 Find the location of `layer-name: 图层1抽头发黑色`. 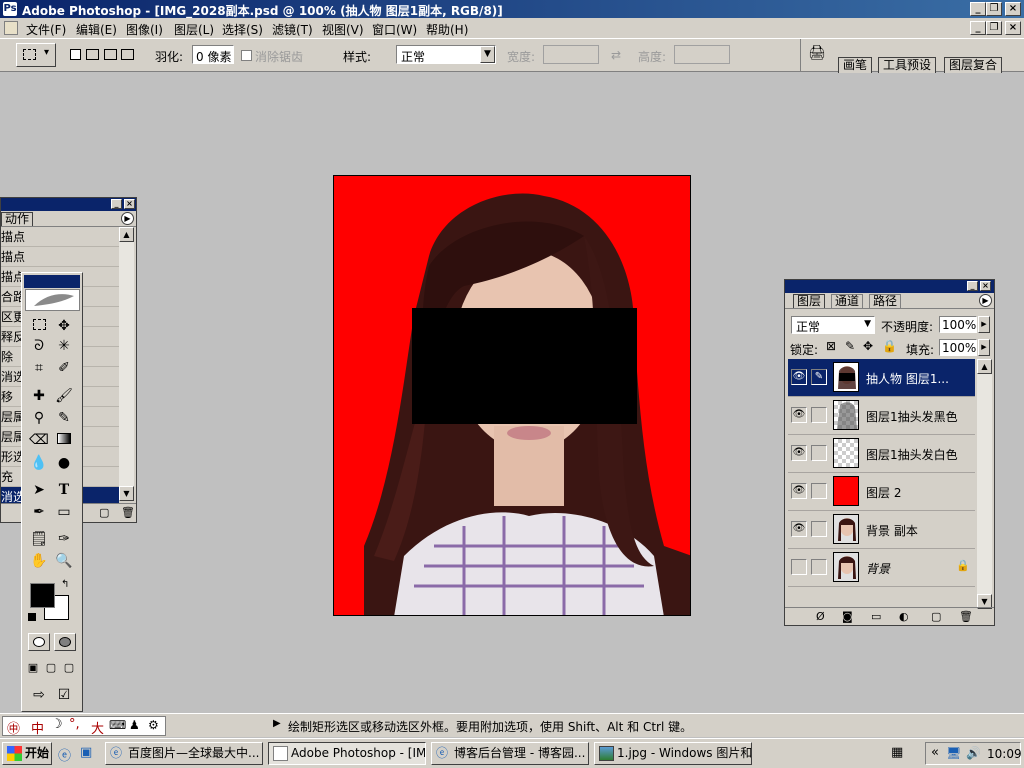

layer-name: 图层1抽头发黑色 is located at coordinates (912, 416).